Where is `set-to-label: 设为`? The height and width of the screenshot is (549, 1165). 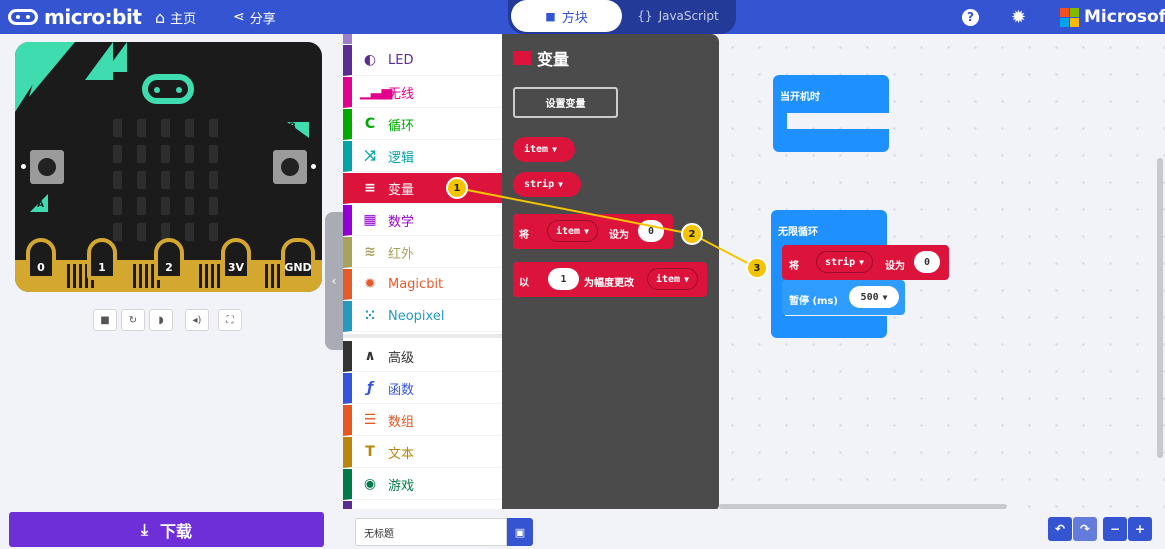 set-to-label: 设为 is located at coordinates (619, 235).